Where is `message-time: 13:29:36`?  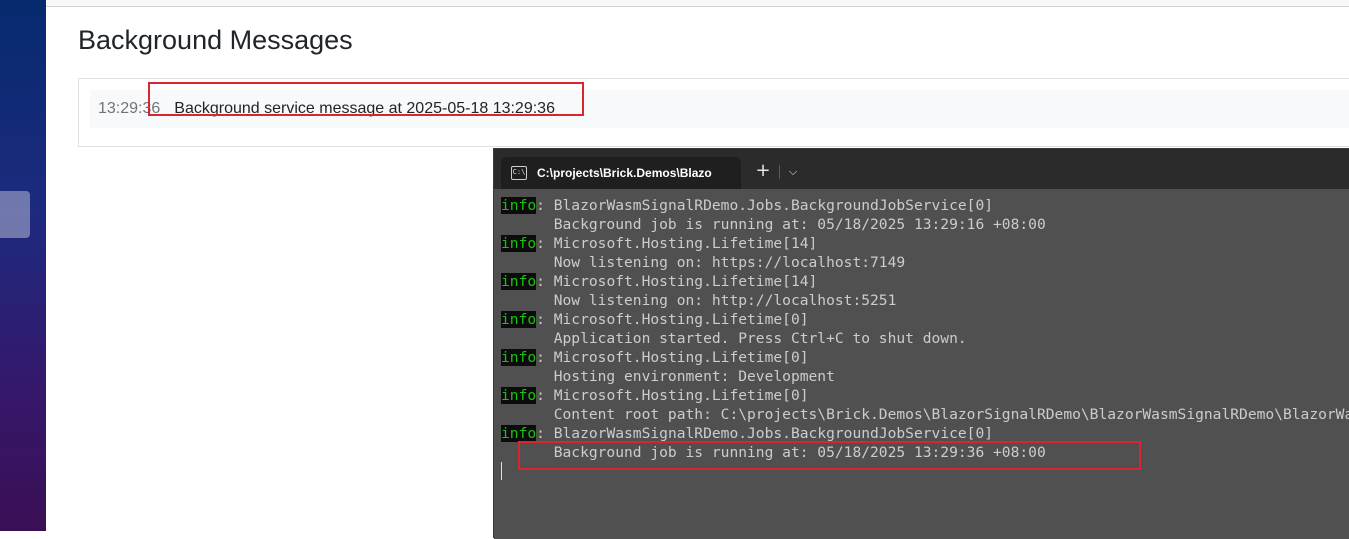 message-time: 13:29:36 is located at coordinates (129, 108).